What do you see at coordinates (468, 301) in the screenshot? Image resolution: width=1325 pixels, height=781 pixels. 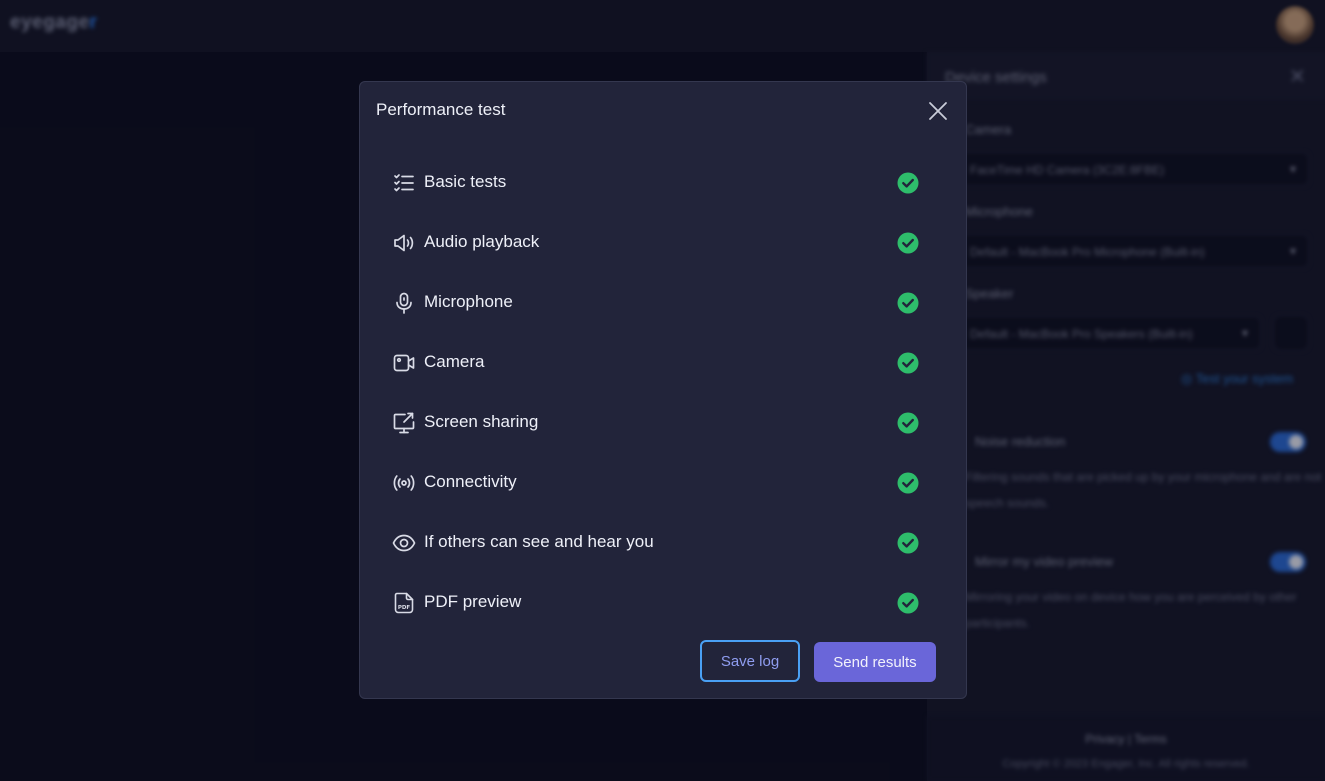 I see `test-label: Microphone` at bounding box center [468, 301].